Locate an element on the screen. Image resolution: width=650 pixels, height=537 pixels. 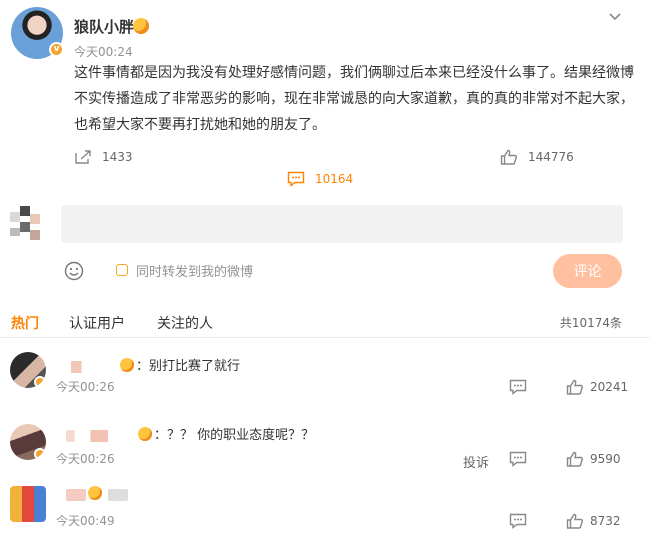
comment-like-count: 8732 is located at coordinates (605, 521).